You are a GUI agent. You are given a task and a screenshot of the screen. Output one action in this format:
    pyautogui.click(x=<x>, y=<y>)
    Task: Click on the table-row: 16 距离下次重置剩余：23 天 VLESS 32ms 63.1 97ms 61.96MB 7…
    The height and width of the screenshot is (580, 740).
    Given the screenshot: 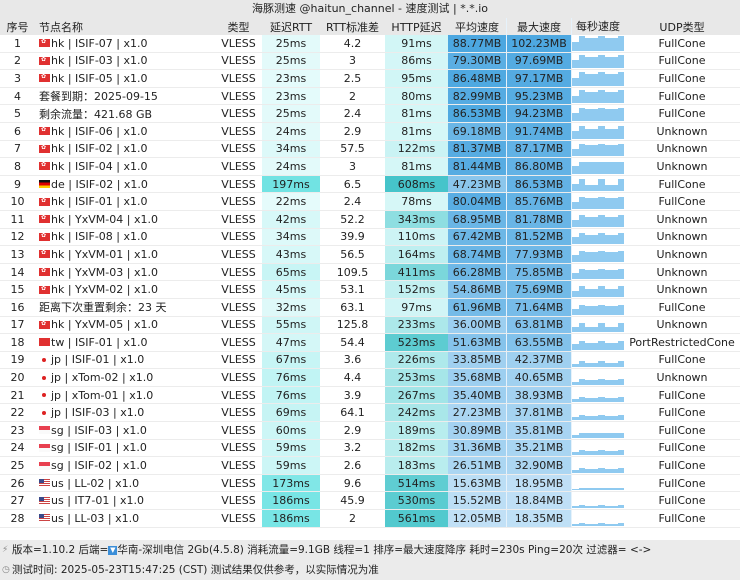 What is the action you would take?
    pyautogui.click(x=370, y=307)
    